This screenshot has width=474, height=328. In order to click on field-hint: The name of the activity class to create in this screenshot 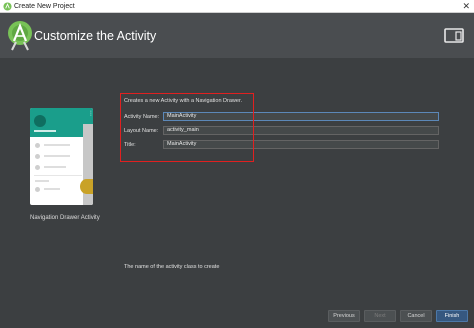, I will do `click(172, 267)`.